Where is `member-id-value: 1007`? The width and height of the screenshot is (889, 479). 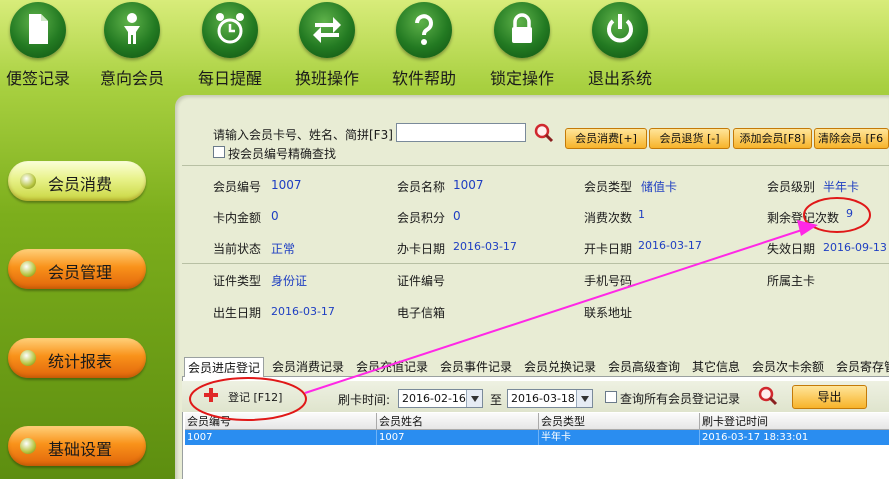 member-id-value: 1007 is located at coordinates (286, 185).